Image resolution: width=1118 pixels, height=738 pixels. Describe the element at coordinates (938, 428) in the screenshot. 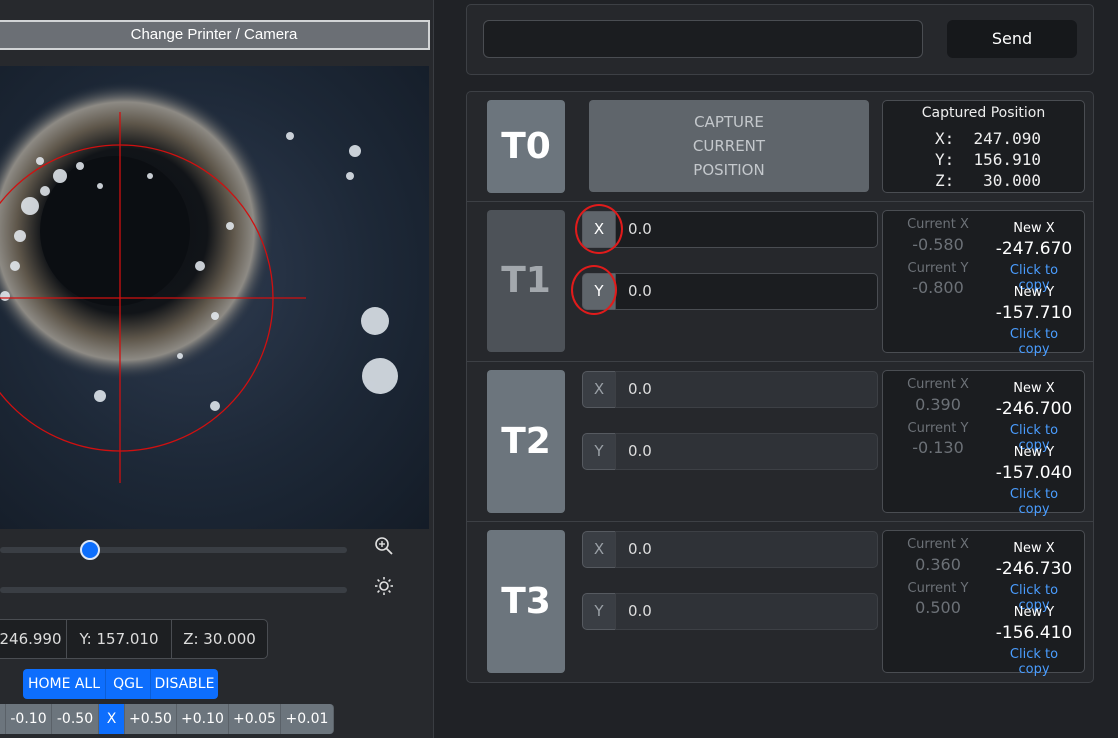

I see `t2-current-y-label: Current Y` at that location.